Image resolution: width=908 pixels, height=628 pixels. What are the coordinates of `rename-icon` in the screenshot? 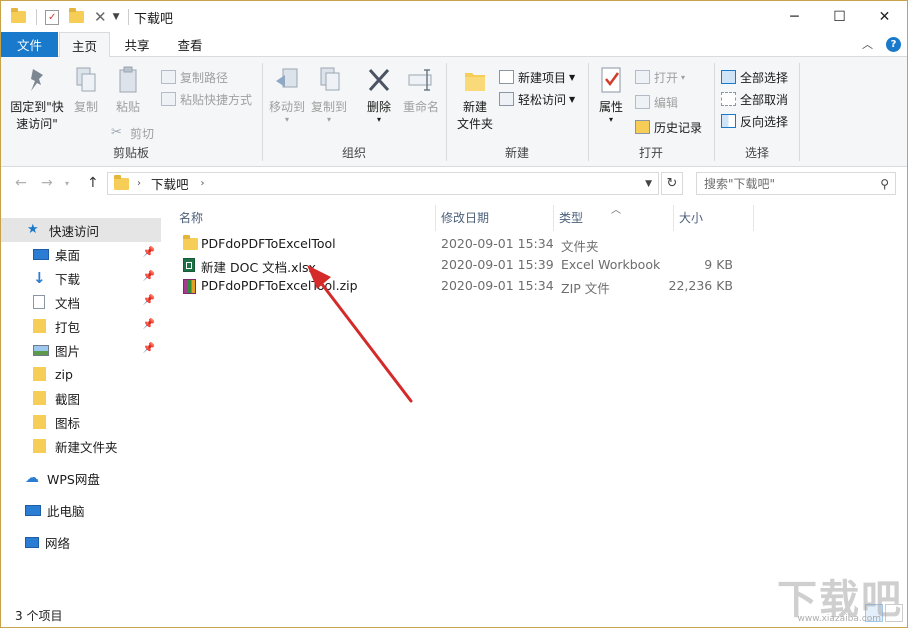 It's located at (421, 80).